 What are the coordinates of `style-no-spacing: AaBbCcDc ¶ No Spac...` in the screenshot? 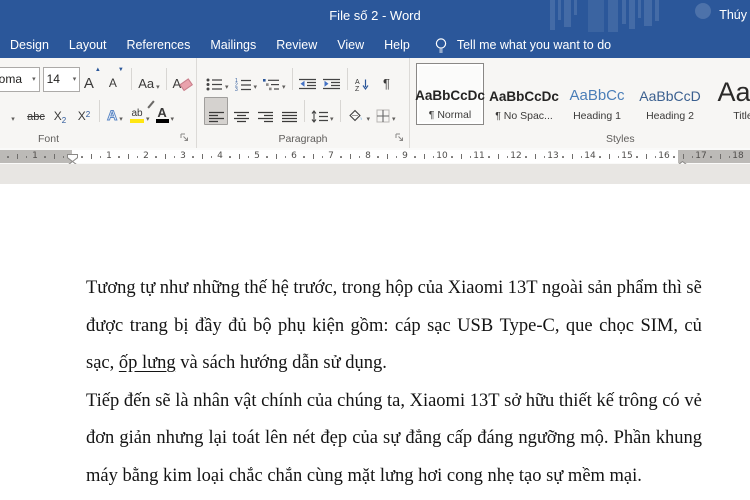 It's located at (524, 94).